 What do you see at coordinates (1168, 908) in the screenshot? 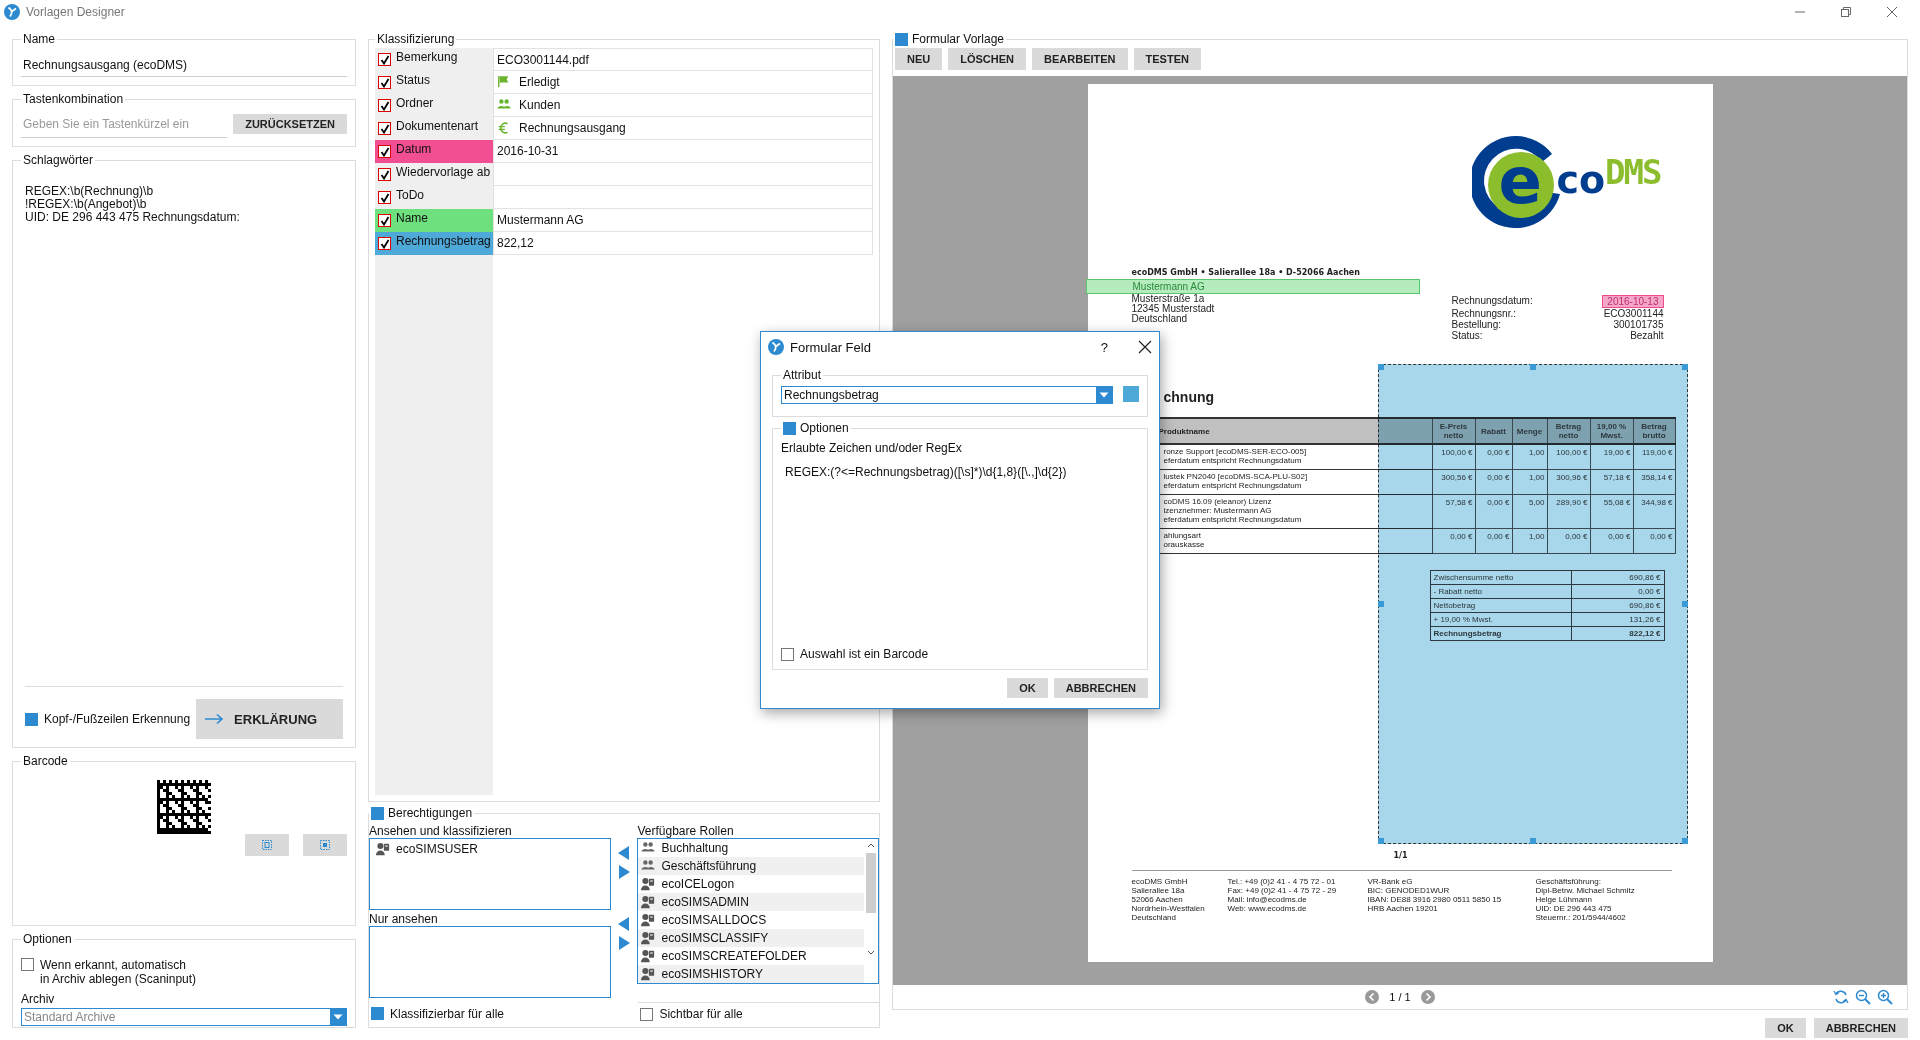
I see `footer-text: Nordrhein-Westfalen` at bounding box center [1168, 908].